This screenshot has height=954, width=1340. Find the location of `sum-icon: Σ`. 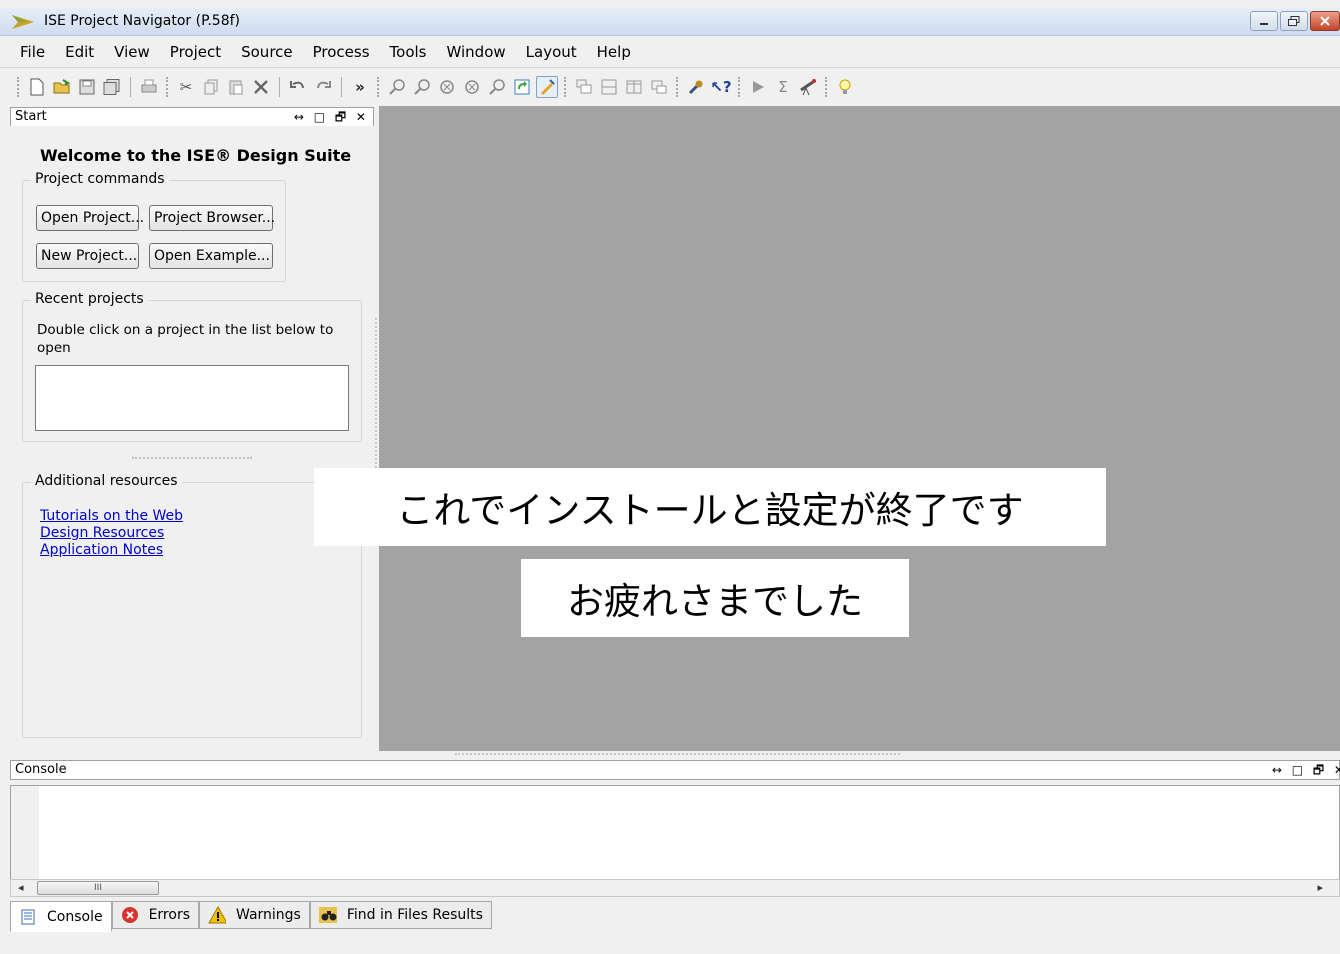

sum-icon: Σ is located at coordinates (783, 87).